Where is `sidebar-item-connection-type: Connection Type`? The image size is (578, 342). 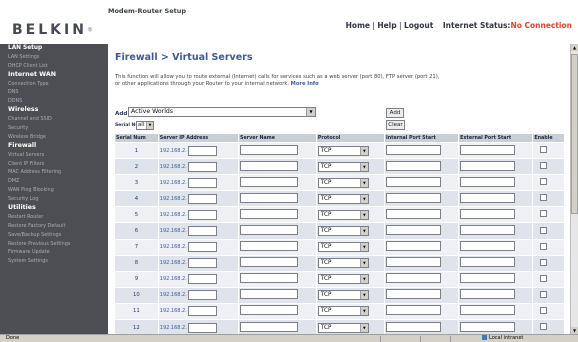 sidebar-item-connection-type: Connection Type is located at coordinates (54, 84).